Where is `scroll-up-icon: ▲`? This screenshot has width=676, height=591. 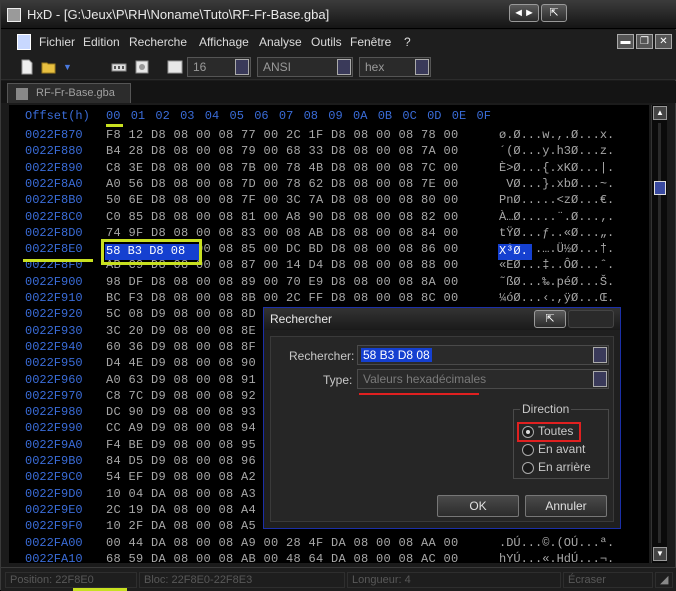 scroll-up-icon: ▲ is located at coordinates (660, 113).